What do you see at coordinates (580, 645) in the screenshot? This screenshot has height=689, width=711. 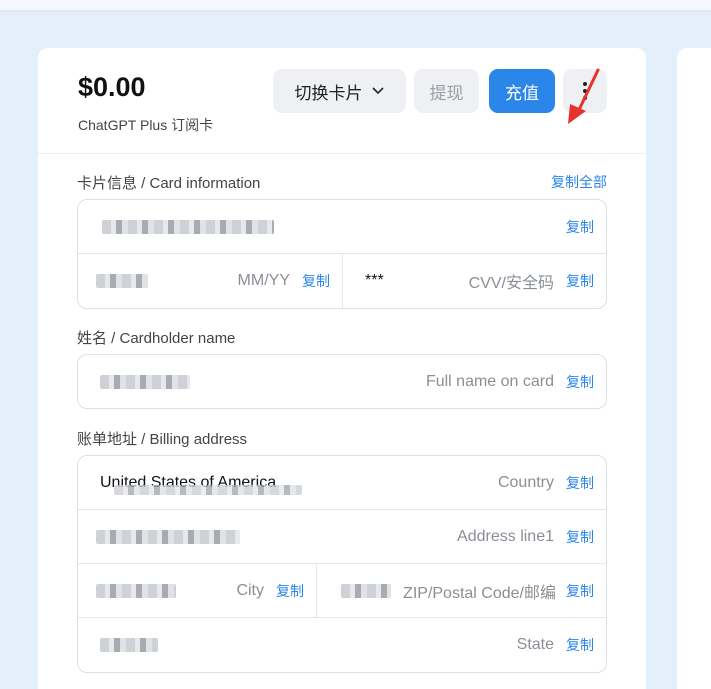 I see `copy-state-button: 复制` at bounding box center [580, 645].